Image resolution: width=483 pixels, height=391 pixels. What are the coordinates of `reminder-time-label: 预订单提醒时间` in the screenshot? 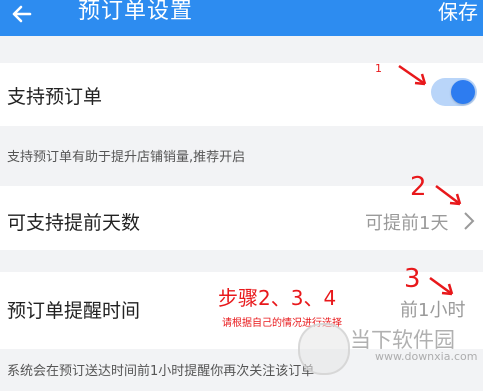 It's located at (74, 311).